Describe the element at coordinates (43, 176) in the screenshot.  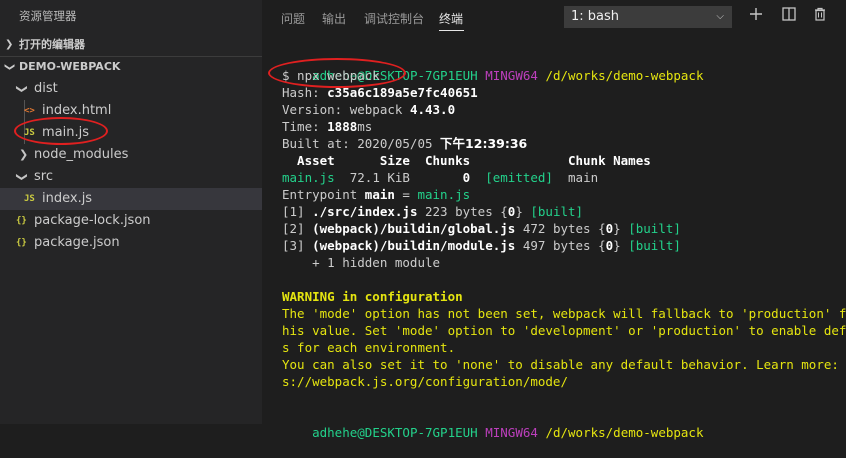
I see `tree-item-label: src` at that location.